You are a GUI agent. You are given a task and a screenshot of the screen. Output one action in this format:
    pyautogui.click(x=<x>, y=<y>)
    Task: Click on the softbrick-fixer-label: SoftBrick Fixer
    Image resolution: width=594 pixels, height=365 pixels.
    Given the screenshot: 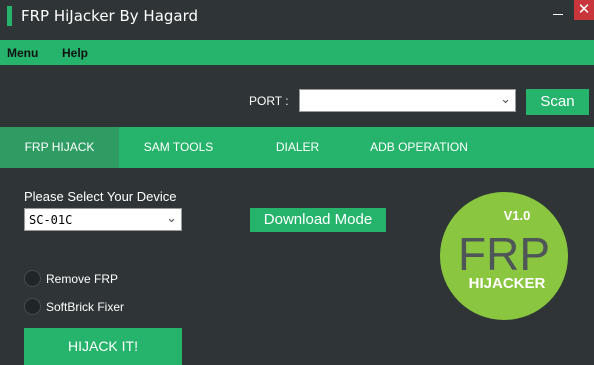 What is the action you would take?
    pyautogui.click(x=85, y=307)
    